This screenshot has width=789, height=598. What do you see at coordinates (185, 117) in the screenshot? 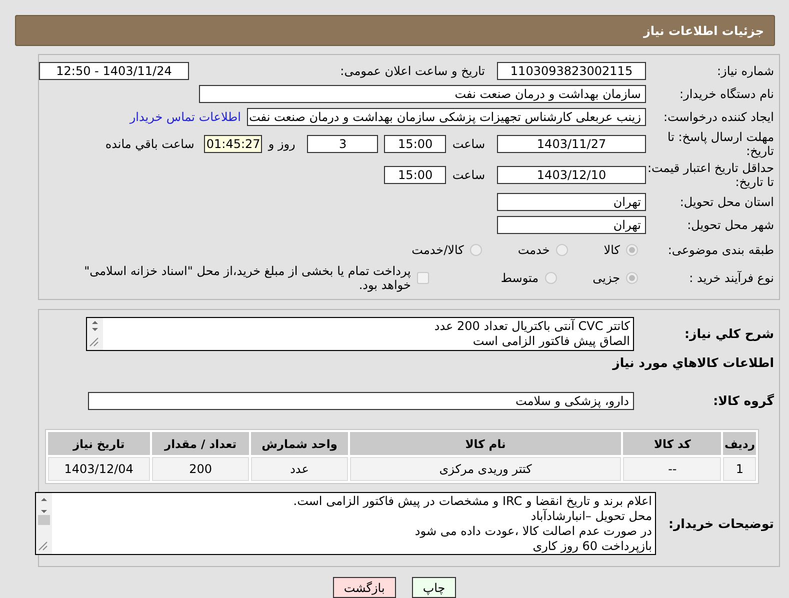
I see `contact-link: اطلاعات تماس خریدار` at bounding box center [185, 117].